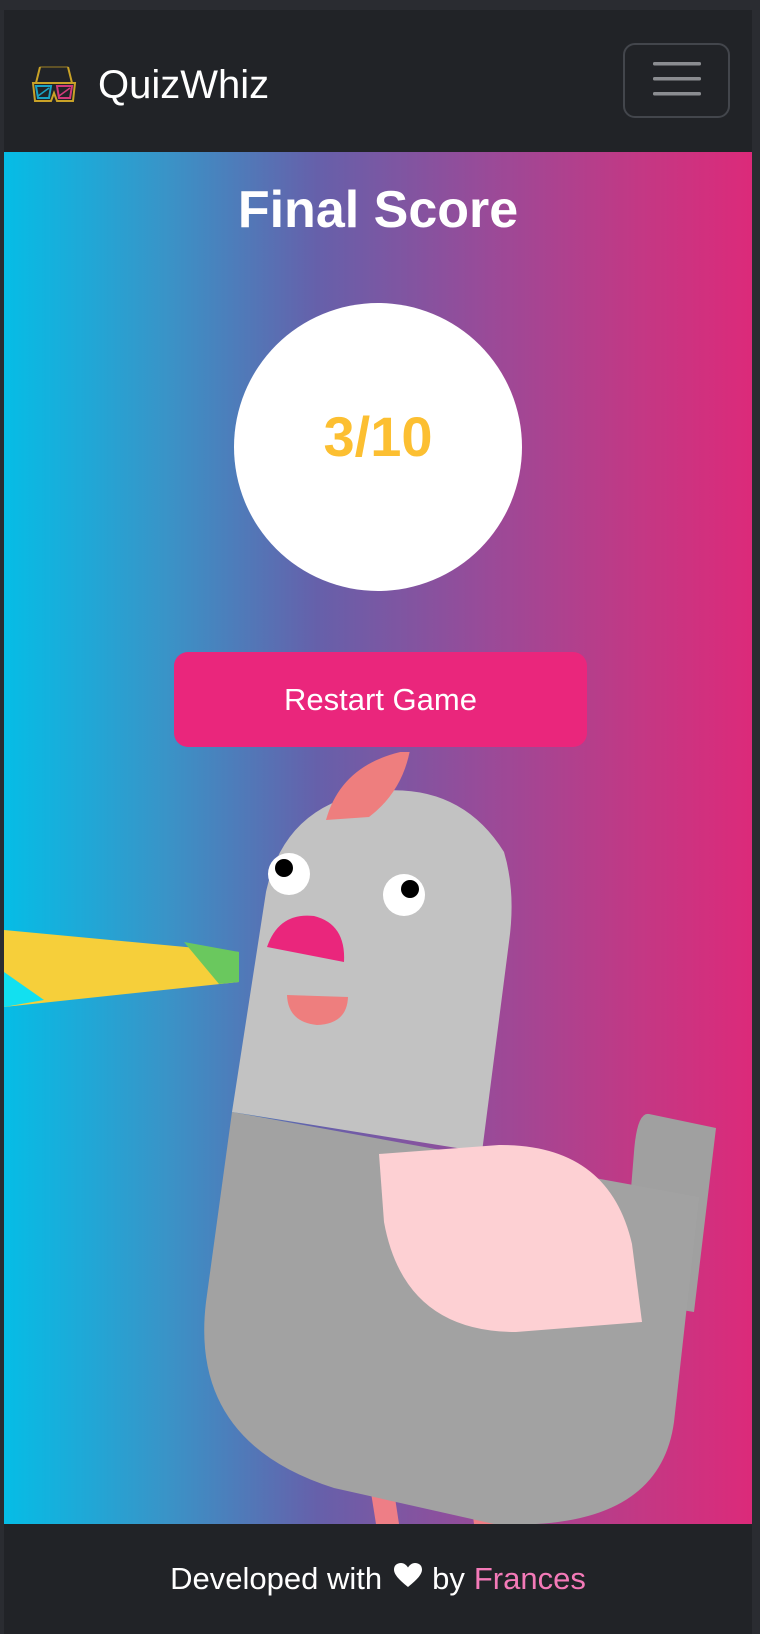  Describe the element at coordinates (380, 699) in the screenshot. I see `restart-game-button: Restart Game` at that location.